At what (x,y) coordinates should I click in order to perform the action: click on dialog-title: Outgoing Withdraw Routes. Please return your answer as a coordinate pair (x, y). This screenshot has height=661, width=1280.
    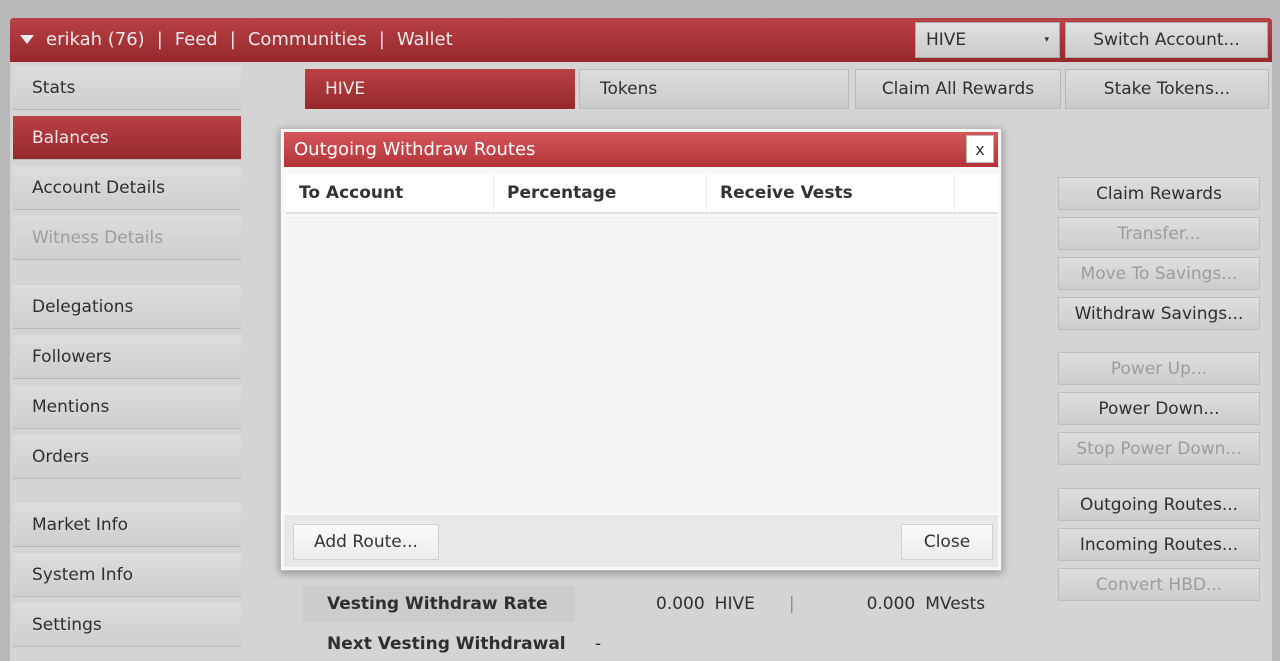
    Looking at the image, I should click on (415, 149).